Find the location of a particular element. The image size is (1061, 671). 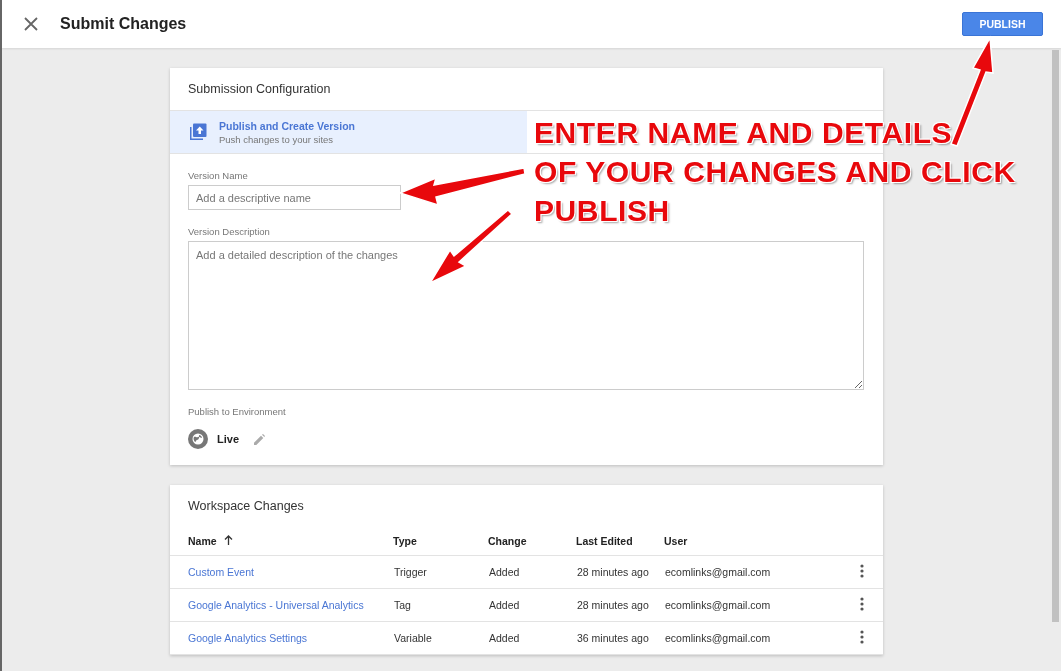

upload-icon is located at coordinates (198, 132).